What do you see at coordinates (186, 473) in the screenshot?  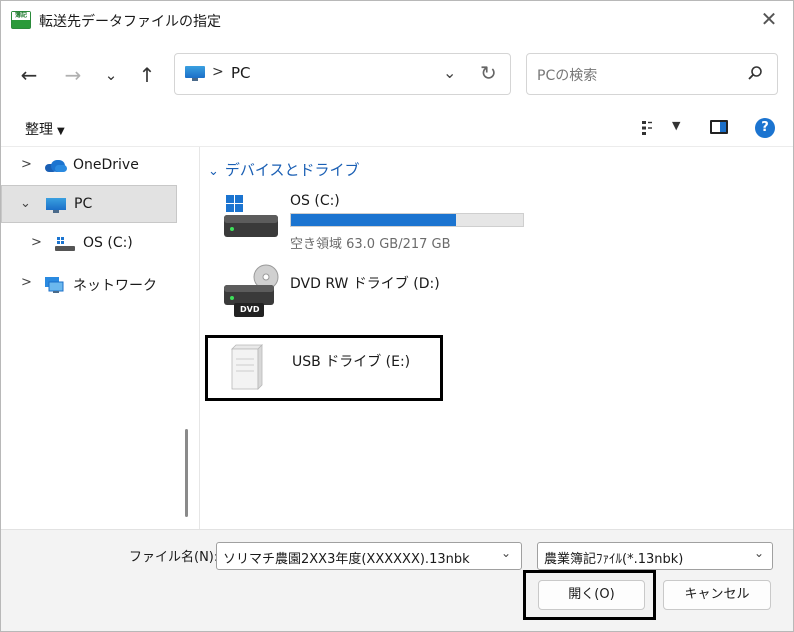 I see `navpane-scrollbar-thumb` at bounding box center [186, 473].